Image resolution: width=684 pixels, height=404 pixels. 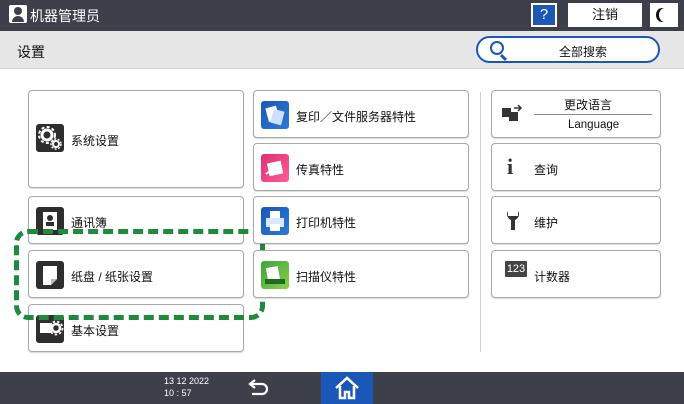 I want to click on back-arrow-icon, so click(x=258, y=387).